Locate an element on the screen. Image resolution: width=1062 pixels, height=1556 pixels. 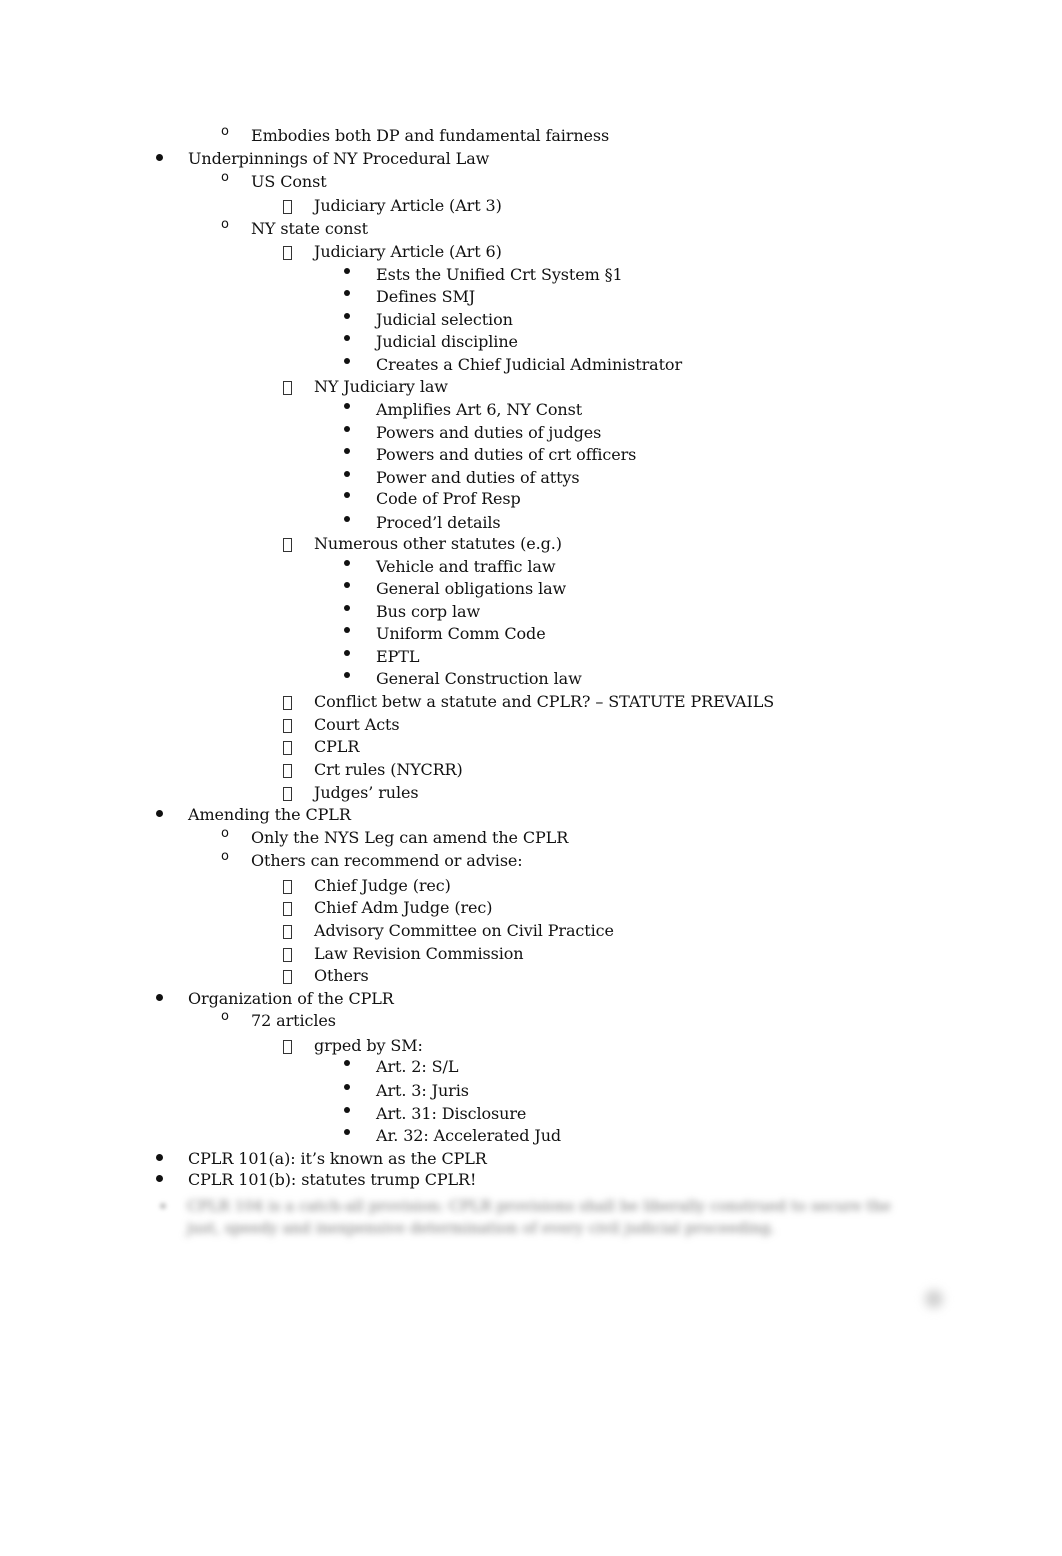
outline-item-level-4: Bus corp law is located at coordinates (531, 612).